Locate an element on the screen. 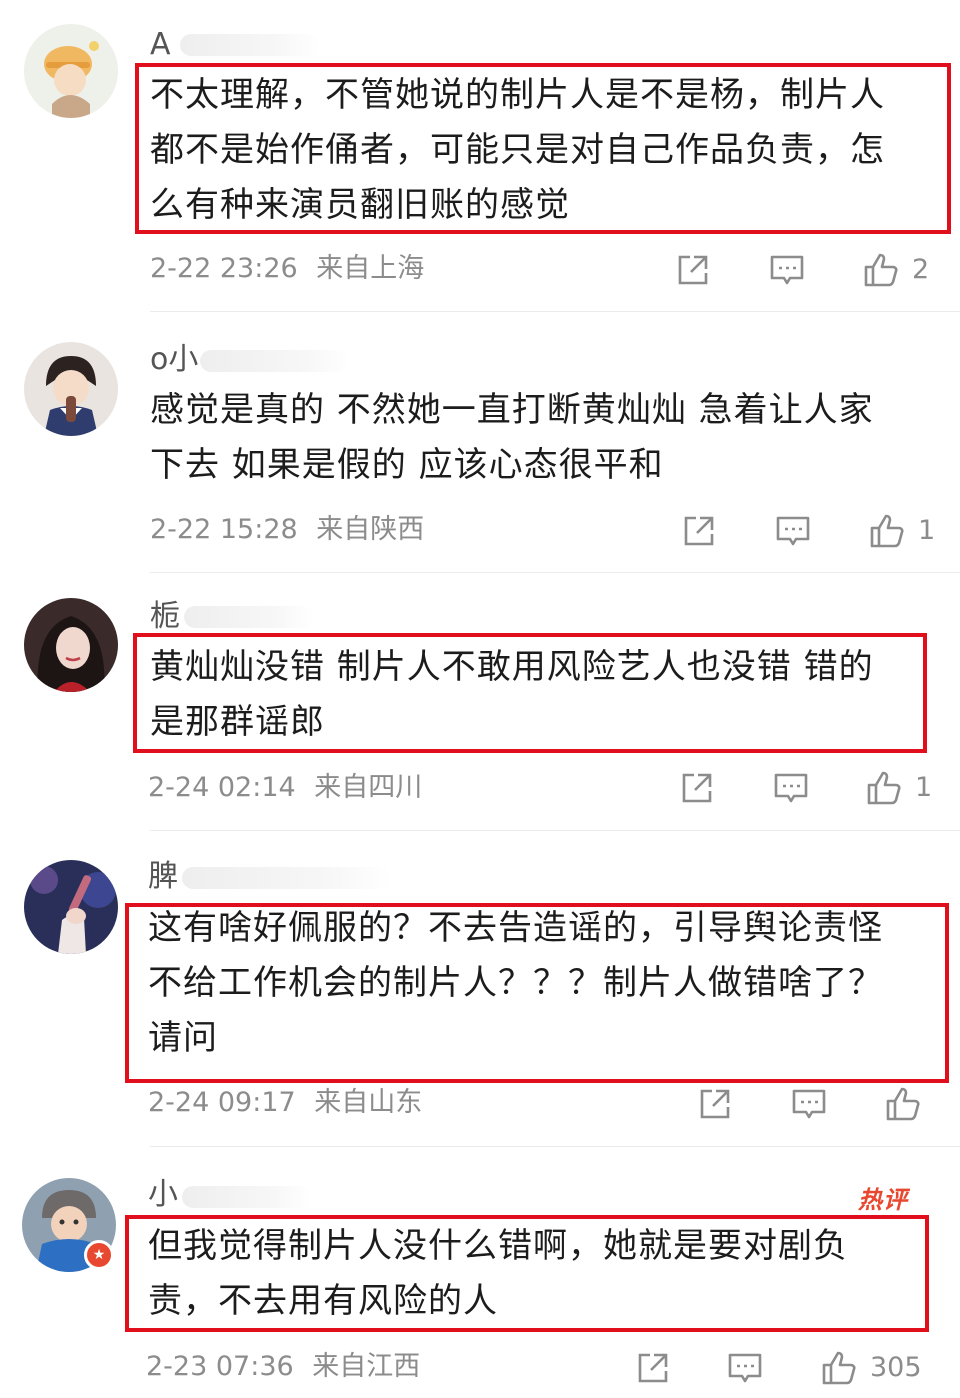 The height and width of the screenshot is (1398, 960). like-button: 2 is located at coordinates (895, 270).